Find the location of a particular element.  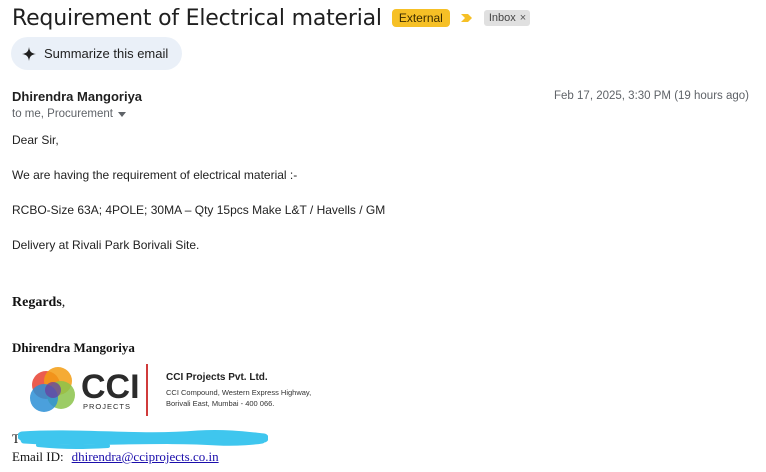

summarize-email-button: Summarize this email is located at coordinates (97, 53).